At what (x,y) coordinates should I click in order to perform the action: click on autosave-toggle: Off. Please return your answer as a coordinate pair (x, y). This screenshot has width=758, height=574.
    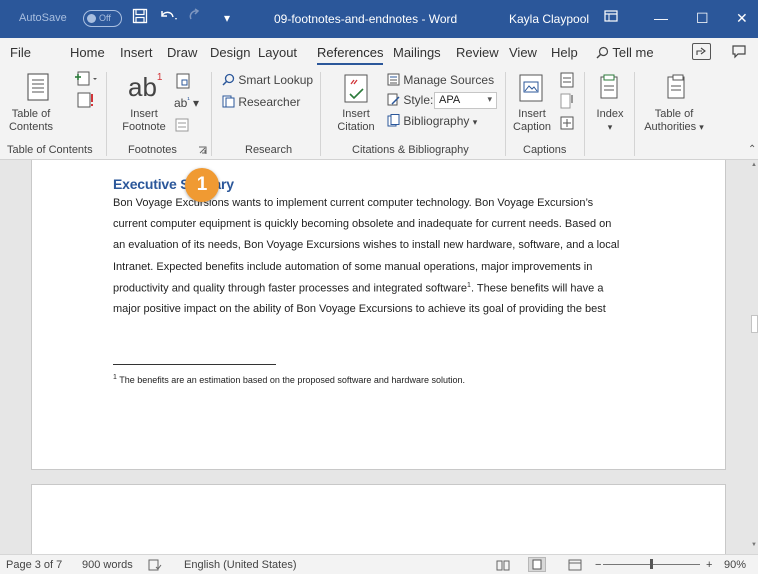
    Looking at the image, I should click on (102, 18).